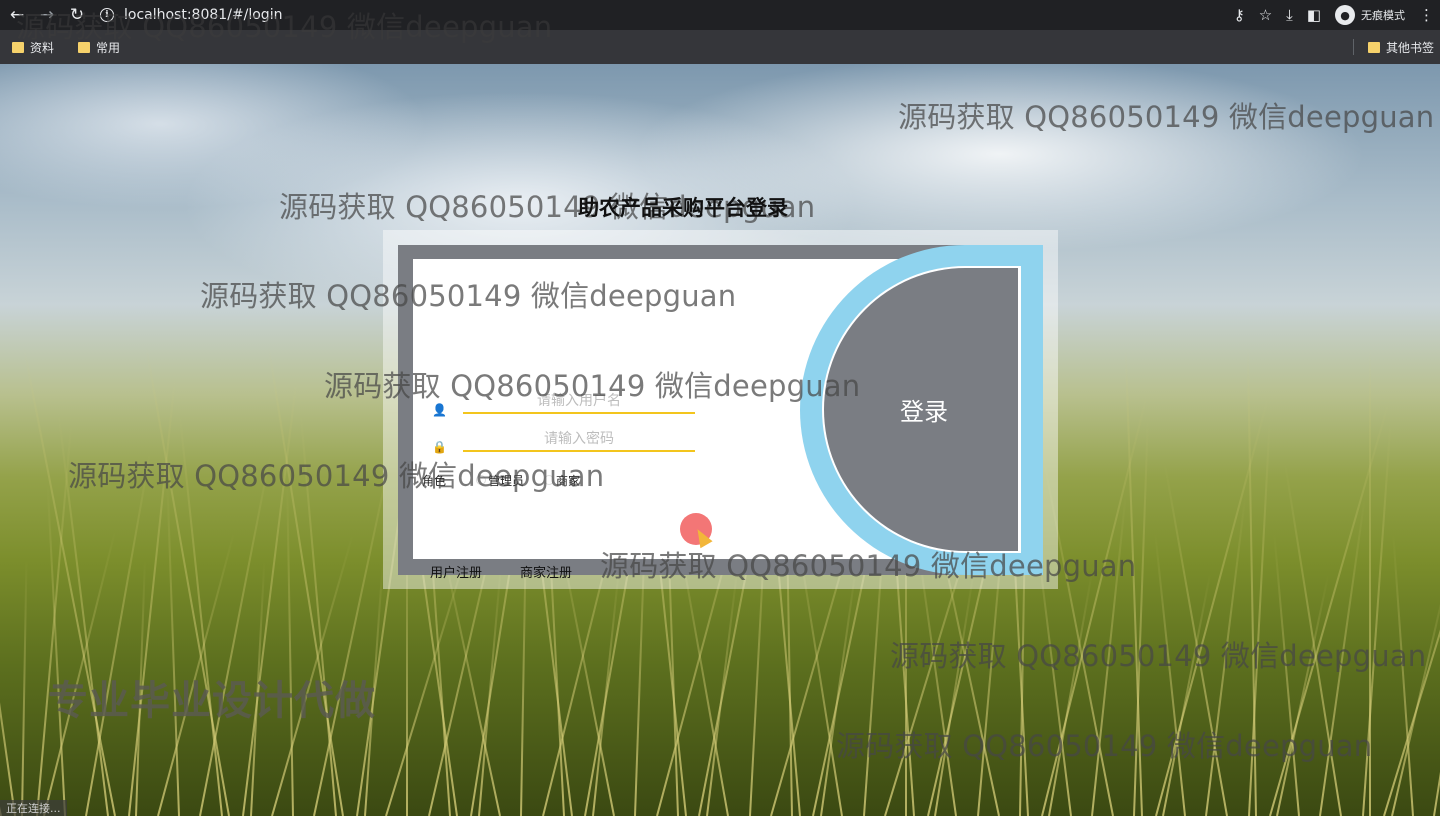 Image resolution: width=1440 pixels, height=816 pixels. I want to click on password-input, so click(579, 440).